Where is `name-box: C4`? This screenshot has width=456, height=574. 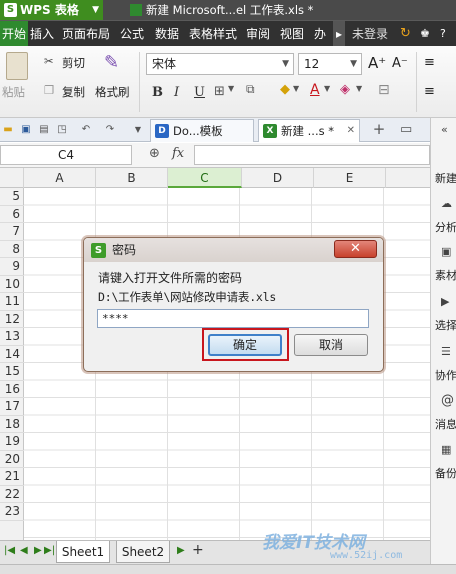 name-box: C4 is located at coordinates (66, 155).